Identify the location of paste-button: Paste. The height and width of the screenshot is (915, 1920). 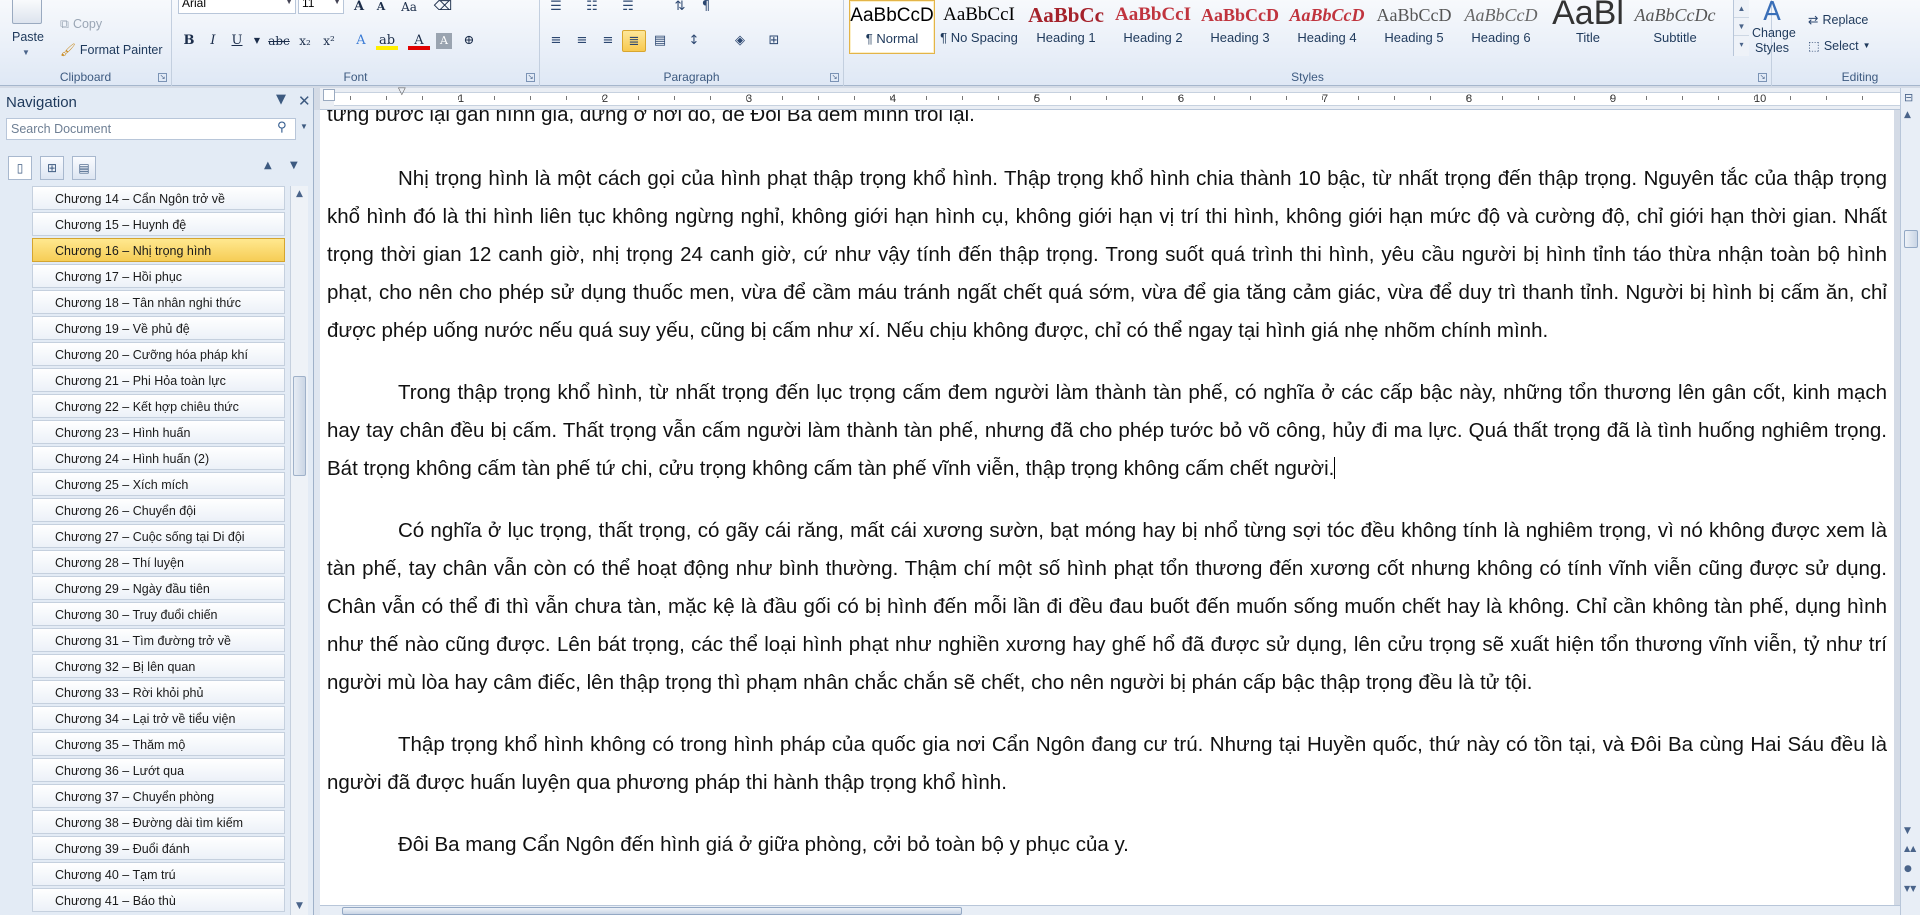
(28, 37).